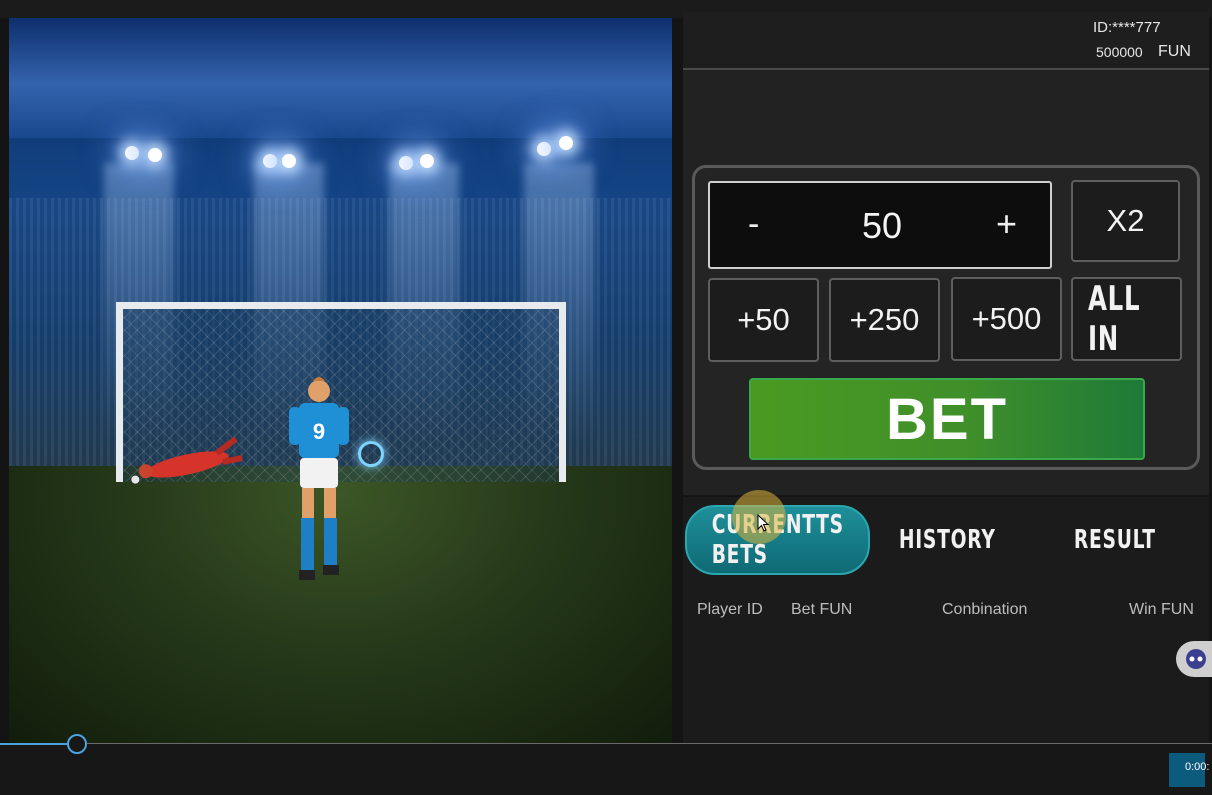 This screenshot has height=795, width=1212. I want to click on column-header-bet: Bet FUN, so click(822, 609).